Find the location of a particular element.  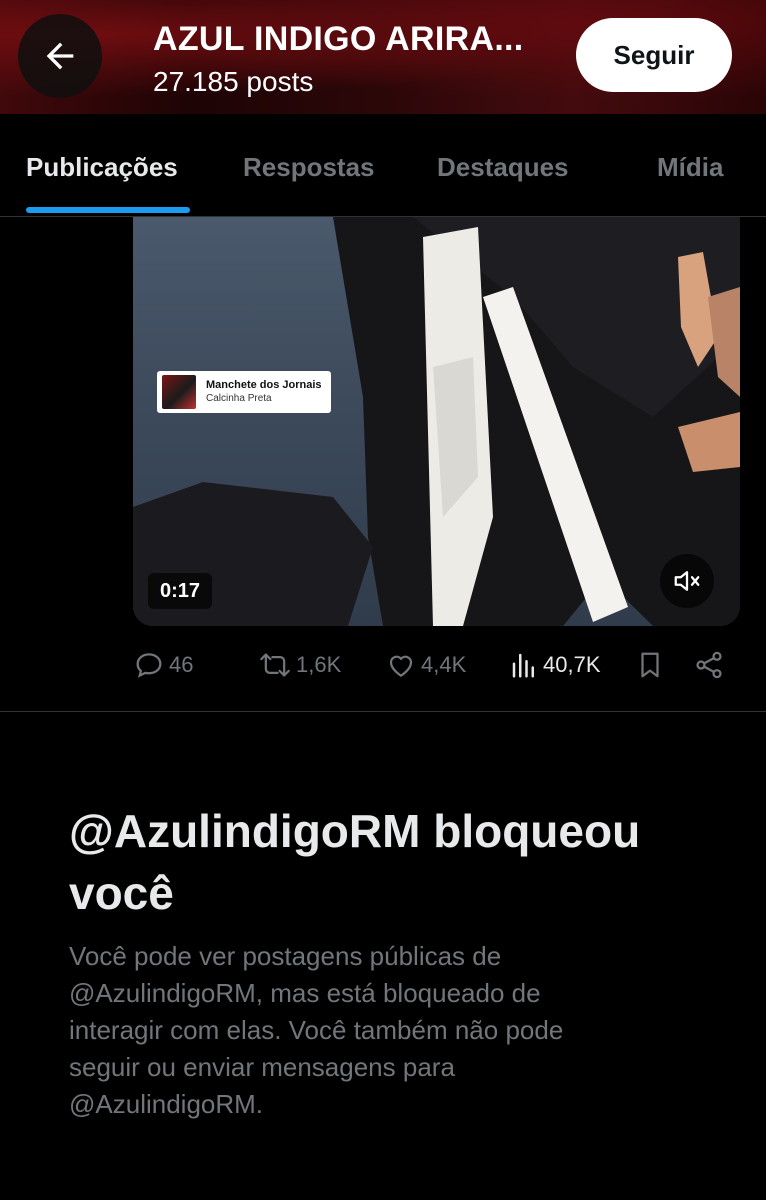

bookmark-icon is located at coordinates (650, 665).